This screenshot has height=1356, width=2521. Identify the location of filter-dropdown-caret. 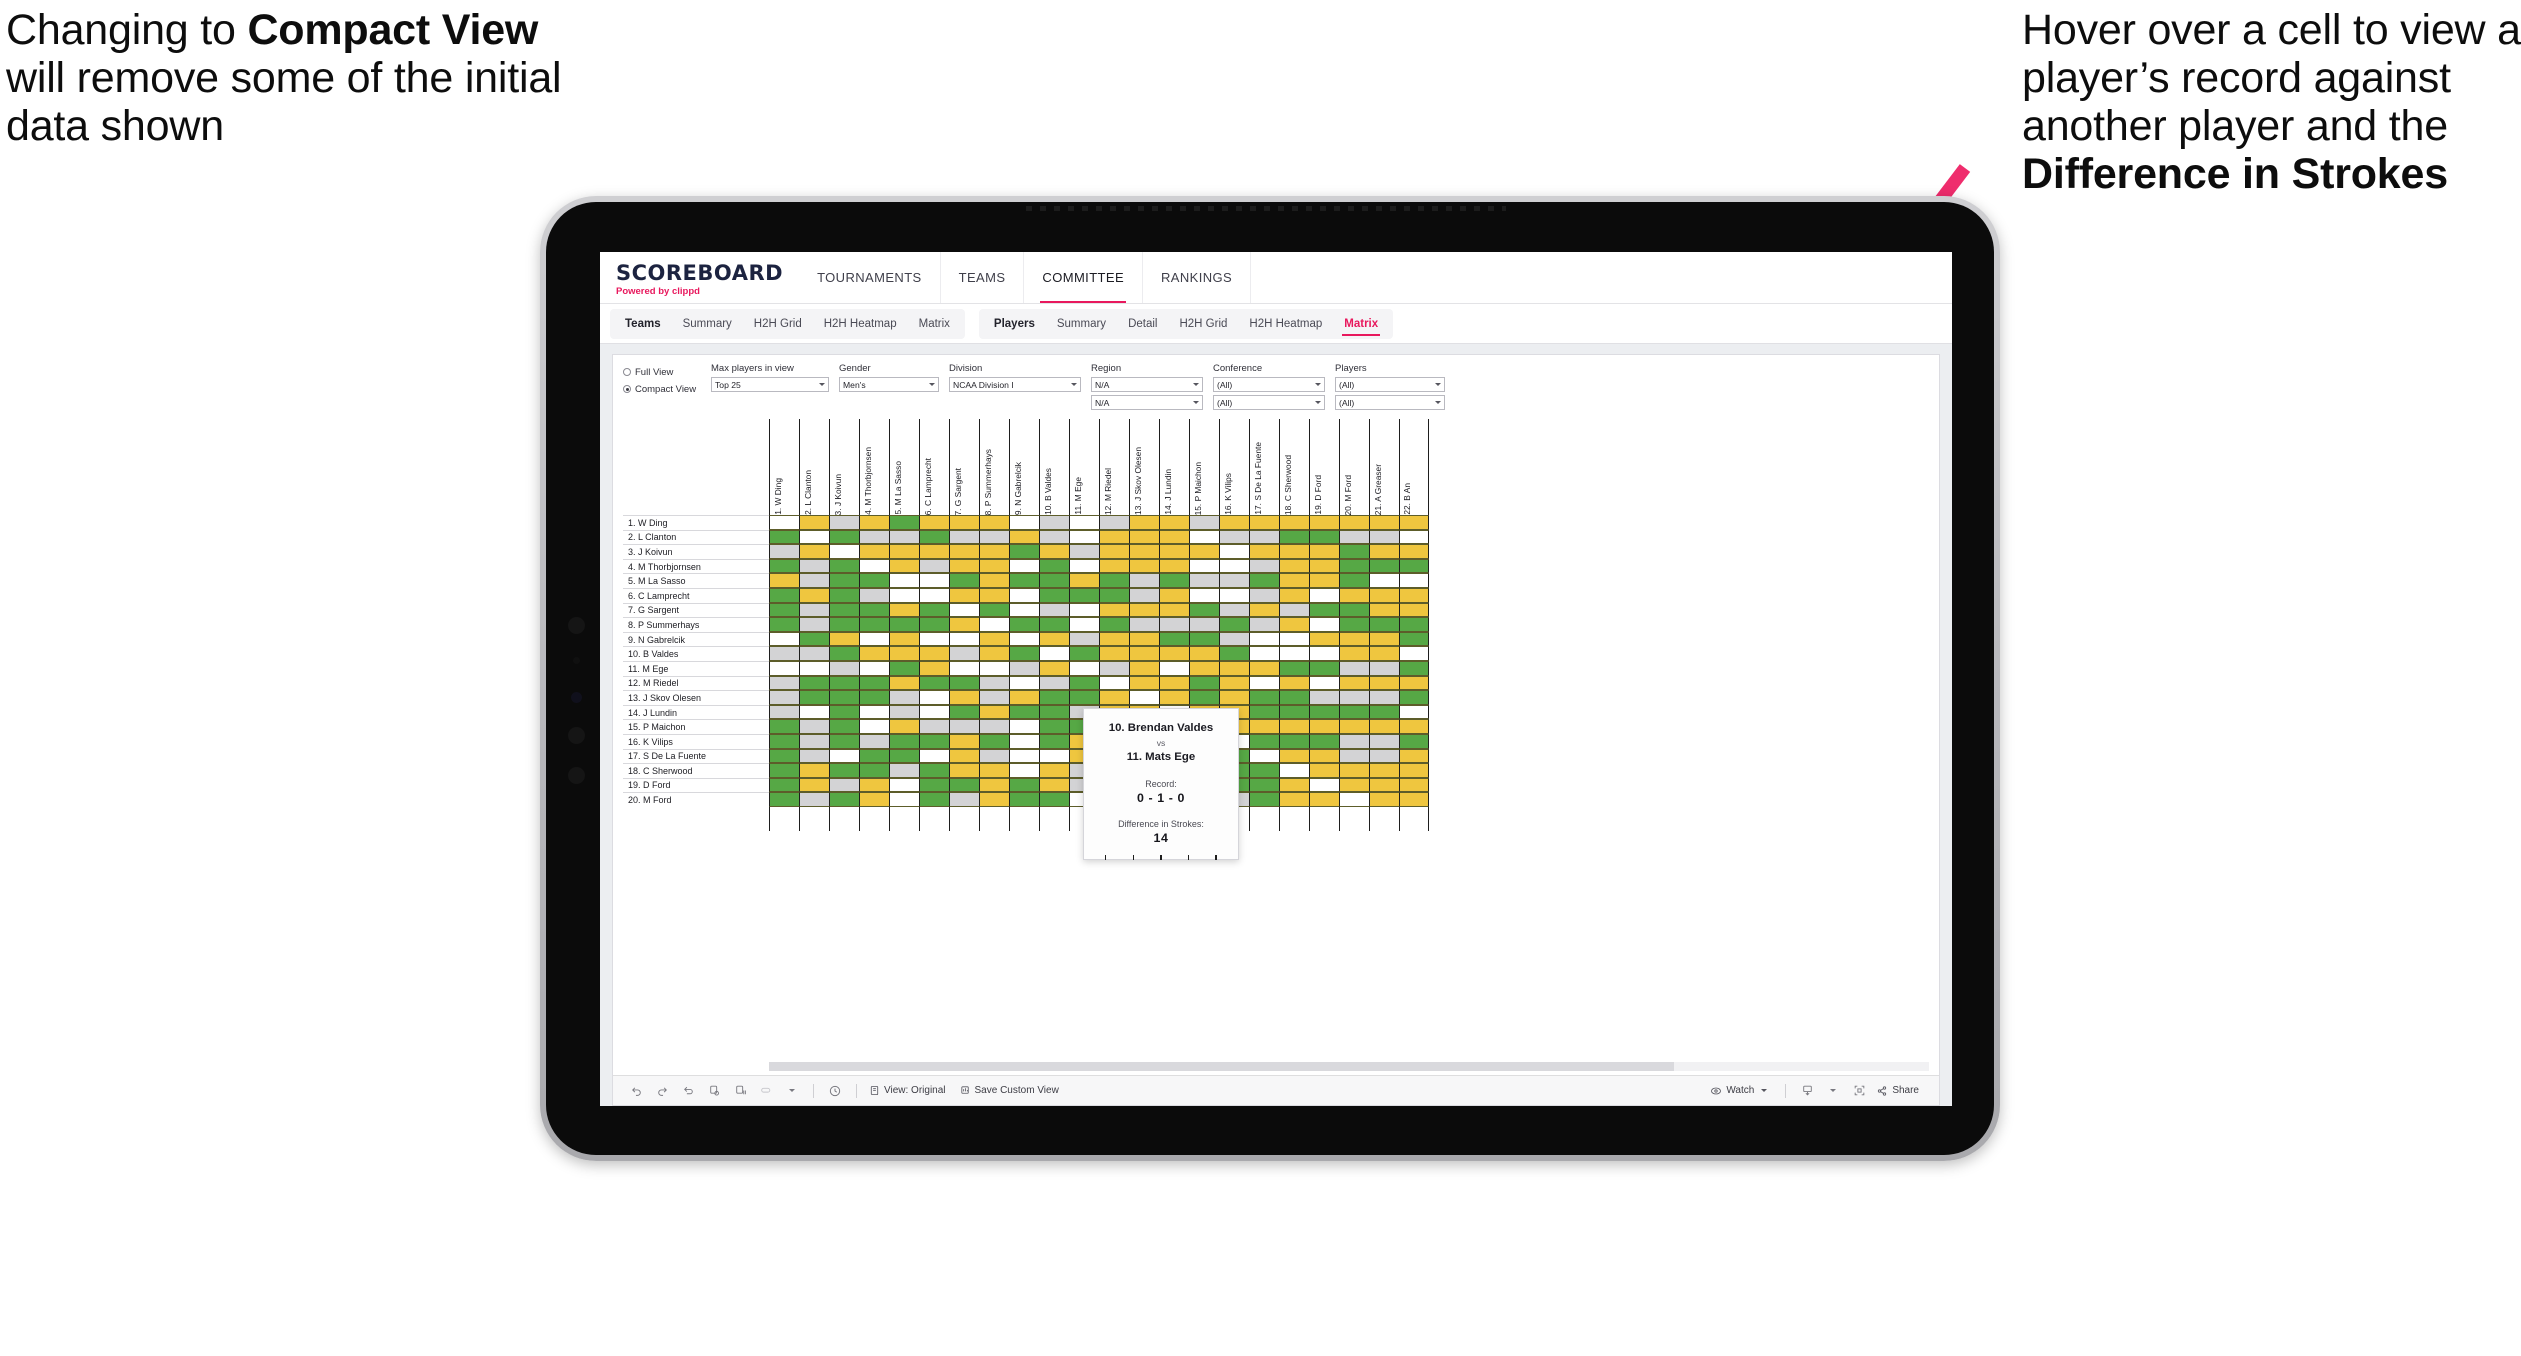
(792, 1091).